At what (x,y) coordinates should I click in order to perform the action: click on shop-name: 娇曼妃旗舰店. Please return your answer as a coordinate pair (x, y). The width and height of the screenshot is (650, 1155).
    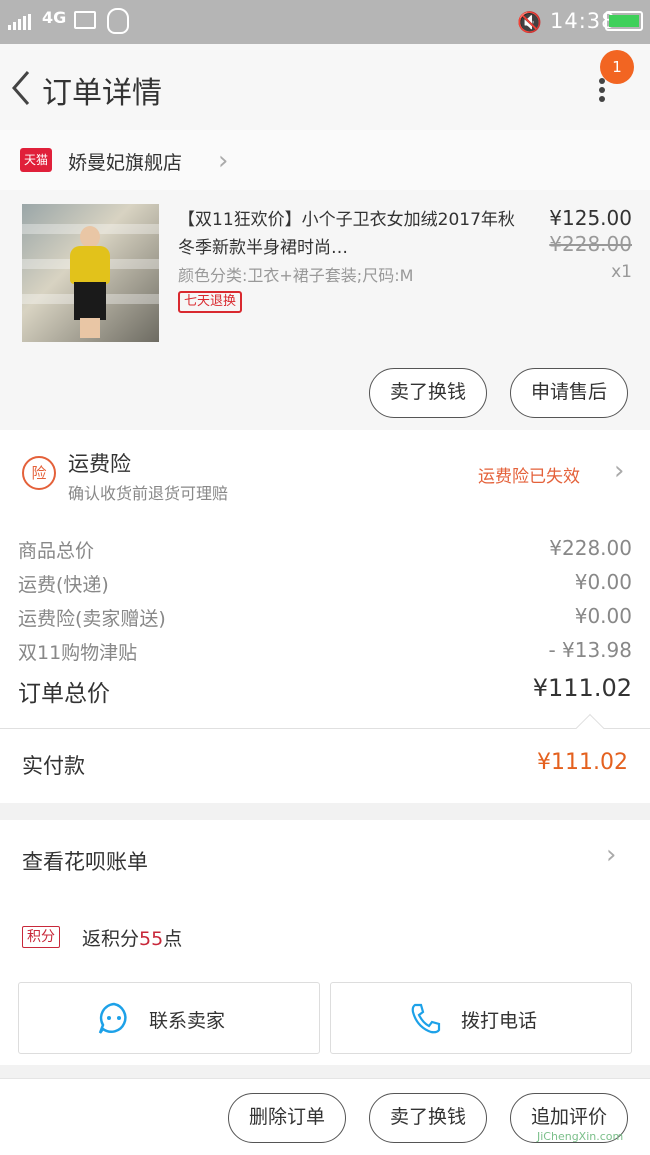
    Looking at the image, I should click on (125, 161).